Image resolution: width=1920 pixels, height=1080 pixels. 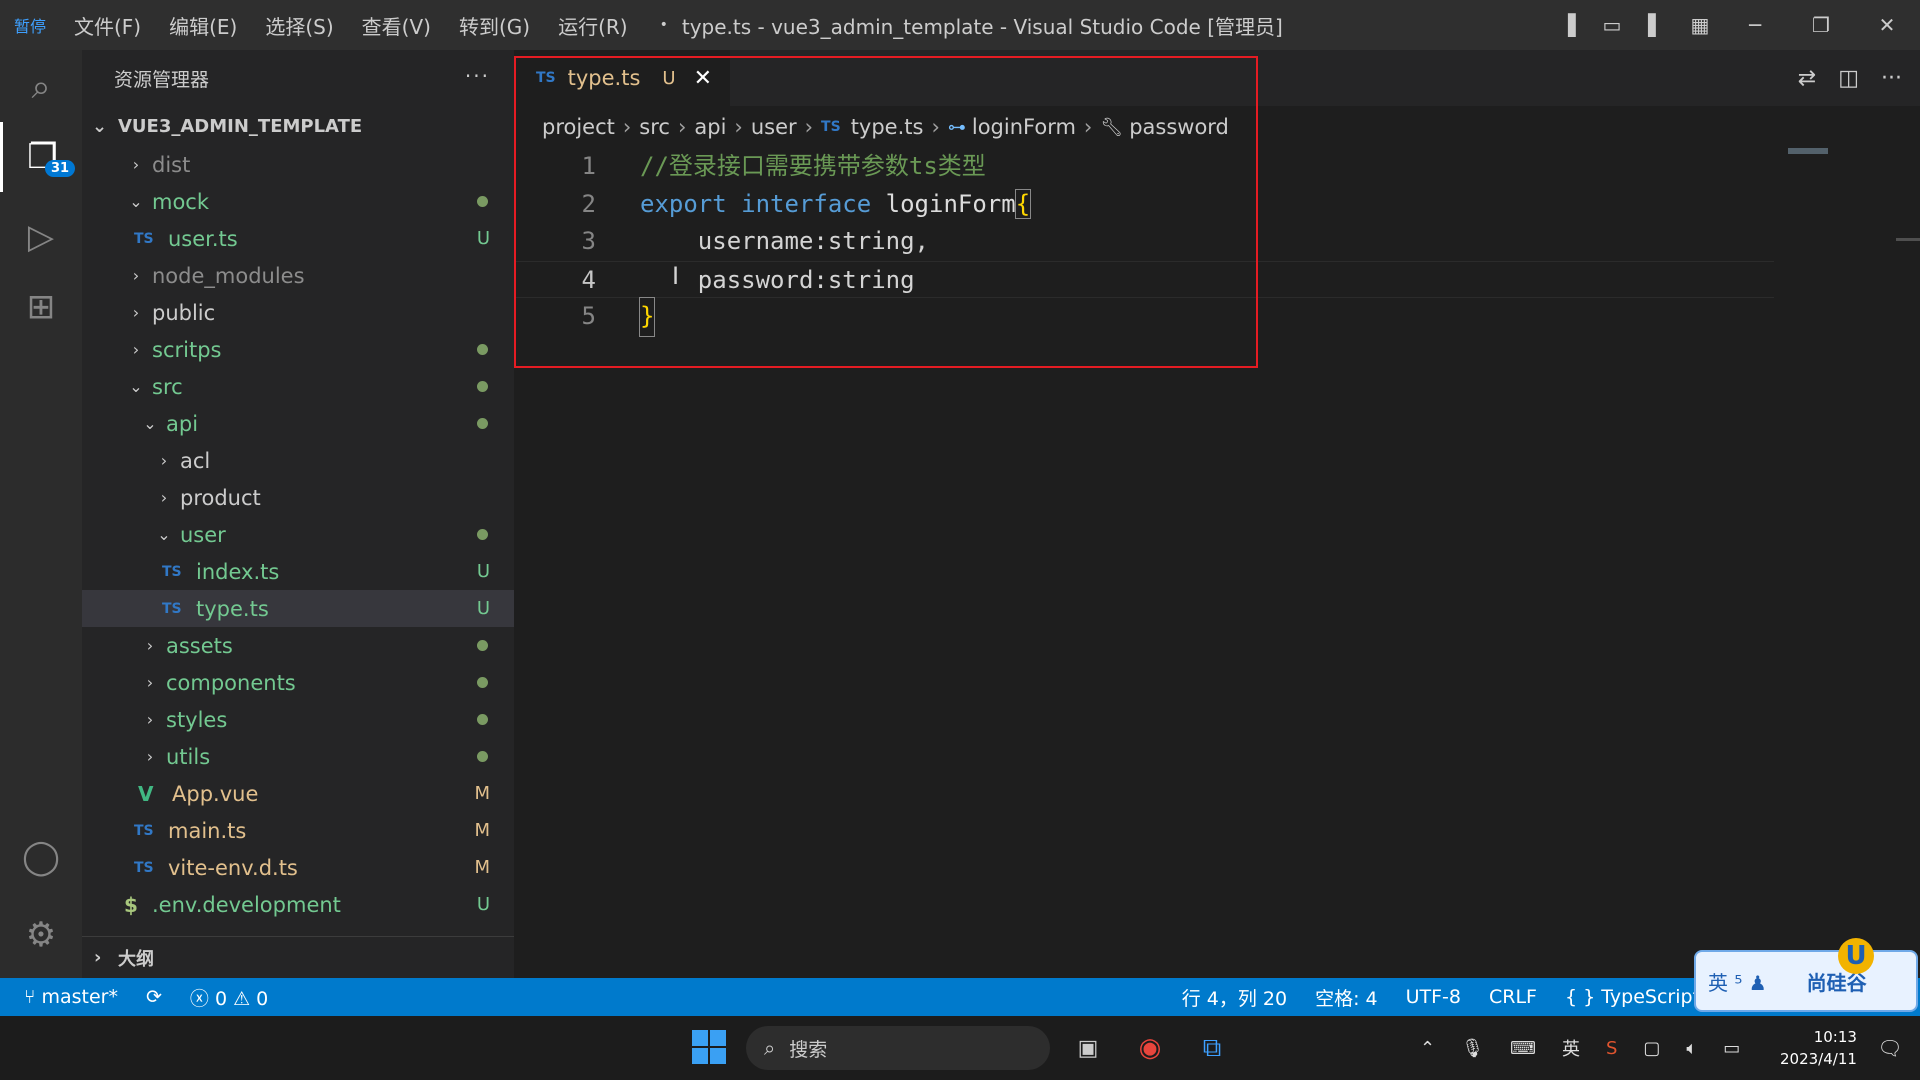 What do you see at coordinates (1611, 1048) in the screenshot?
I see `sogou-input-icon: S` at bounding box center [1611, 1048].